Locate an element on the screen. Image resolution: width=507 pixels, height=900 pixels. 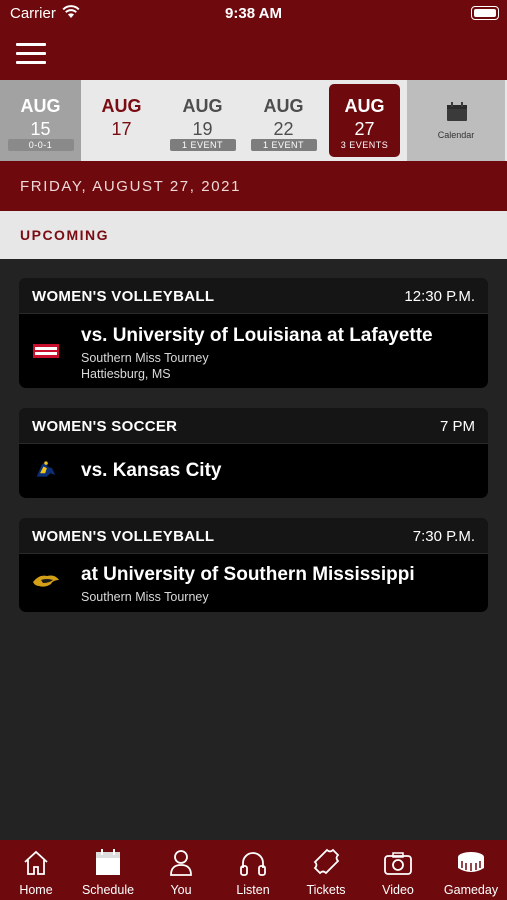
event-time: 12:30 P.M. is located at coordinates (439, 296).